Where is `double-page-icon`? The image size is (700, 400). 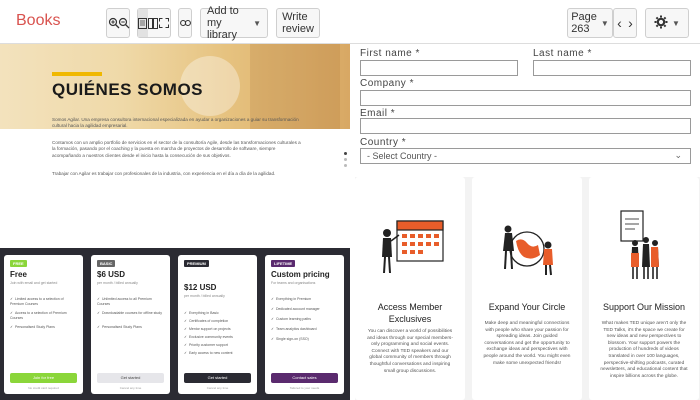 double-page-icon is located at coordinates (153, 23).